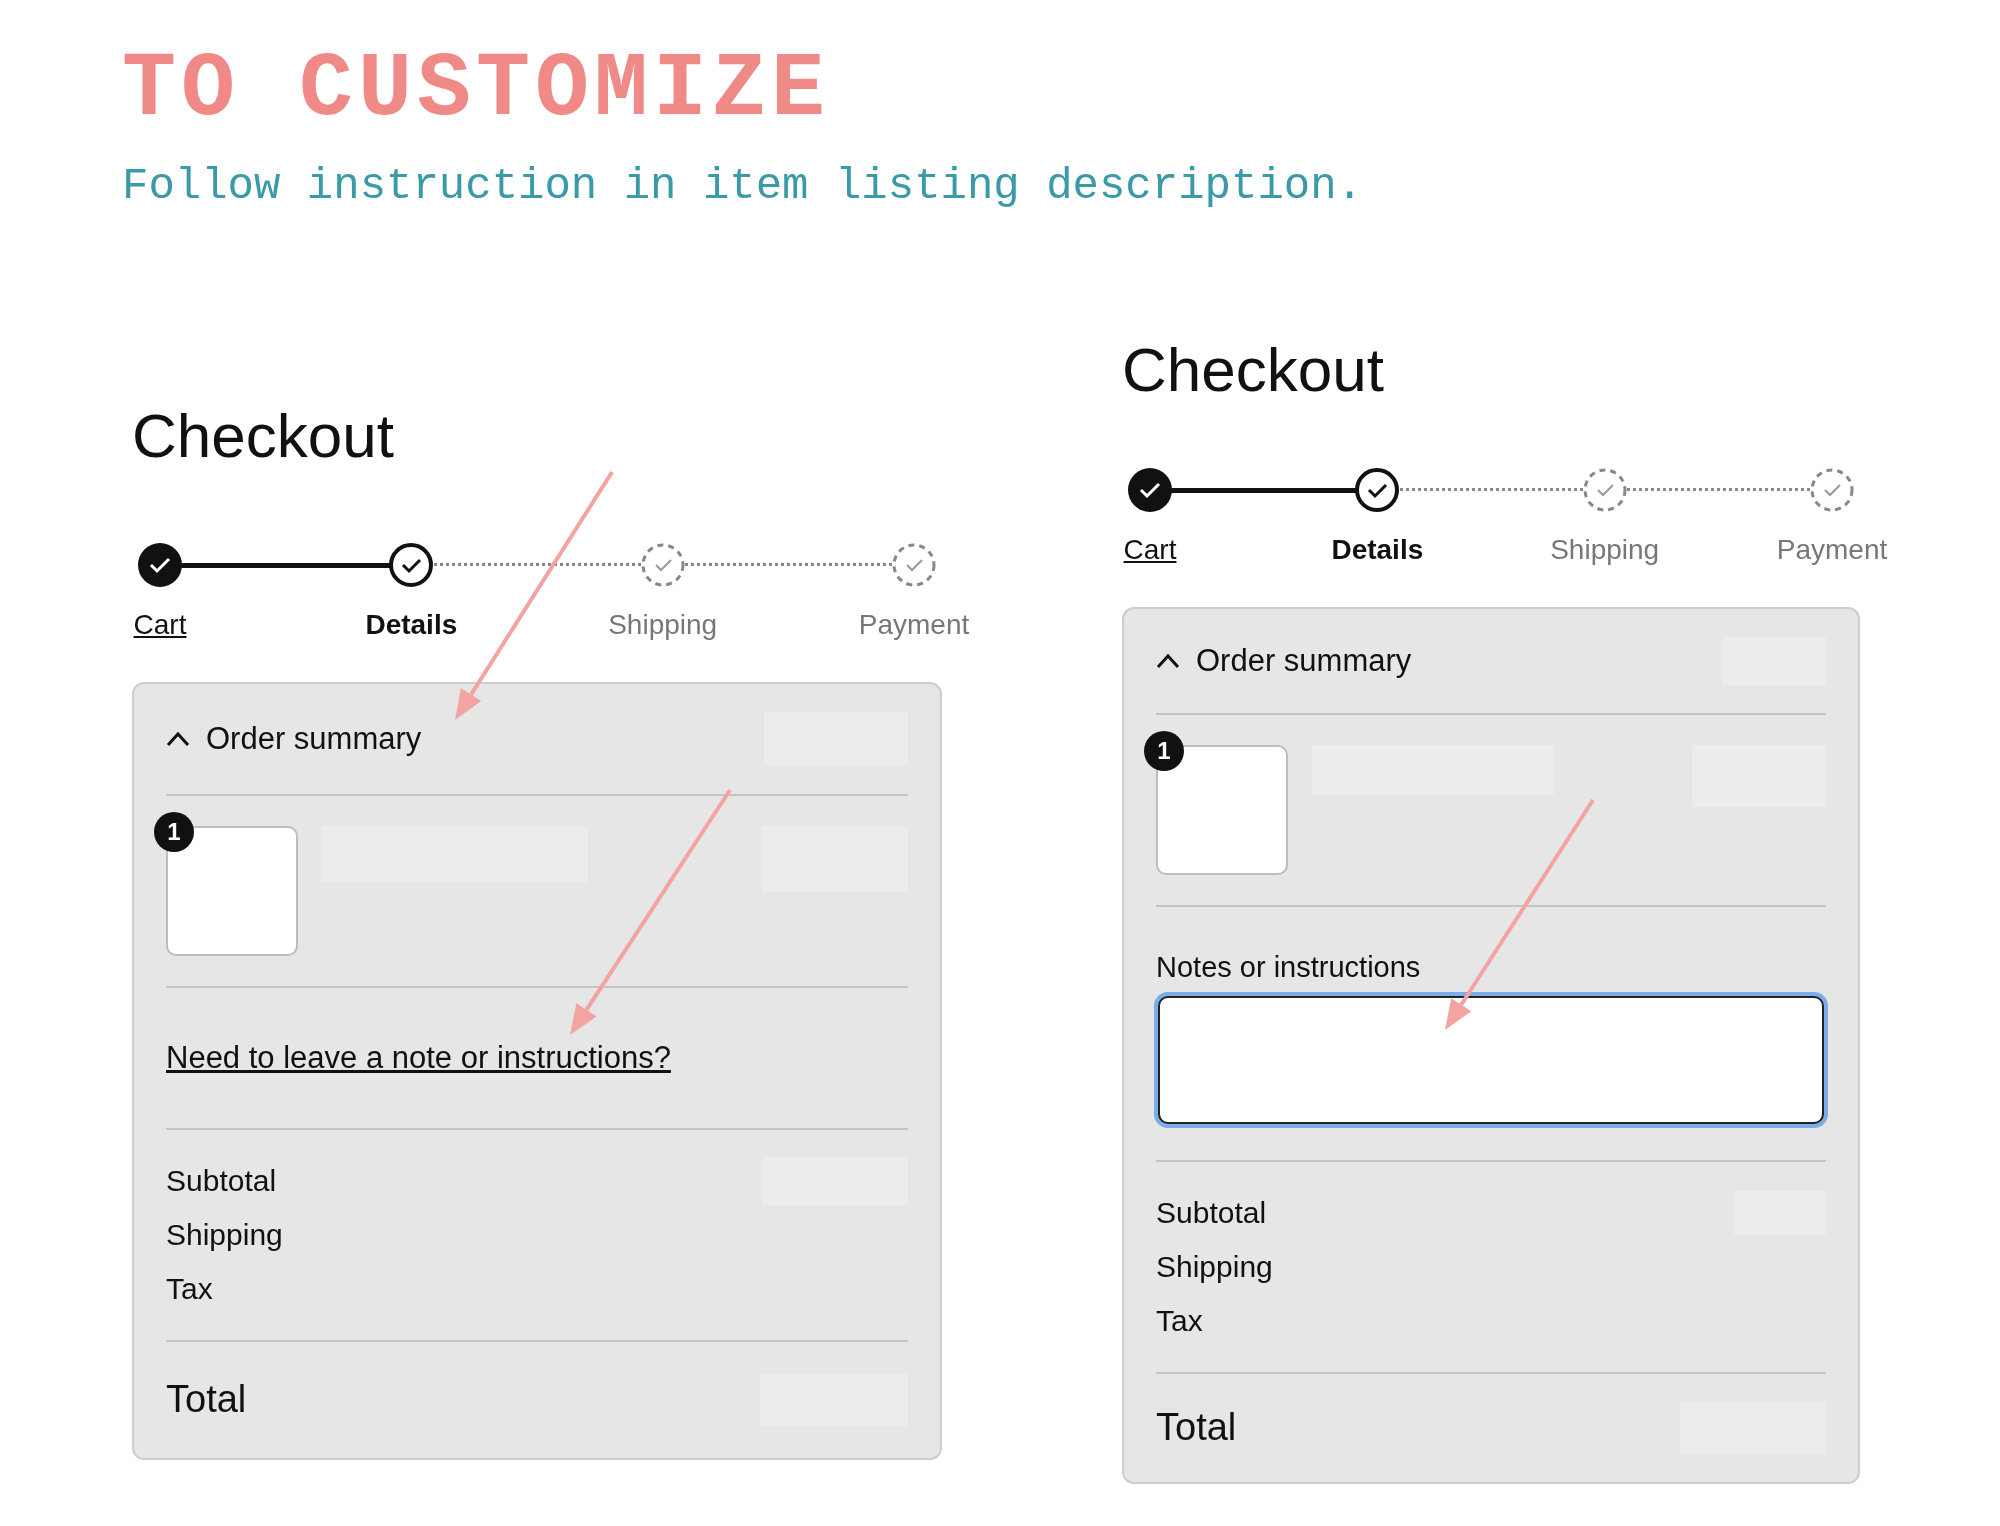 This screenshot has height=1526, width=2000. What do you see at coordinates (743, 186) in the screenshot?
I see `subheadline: Follow instruction in item listing description.` at bounding box center [743, 186].